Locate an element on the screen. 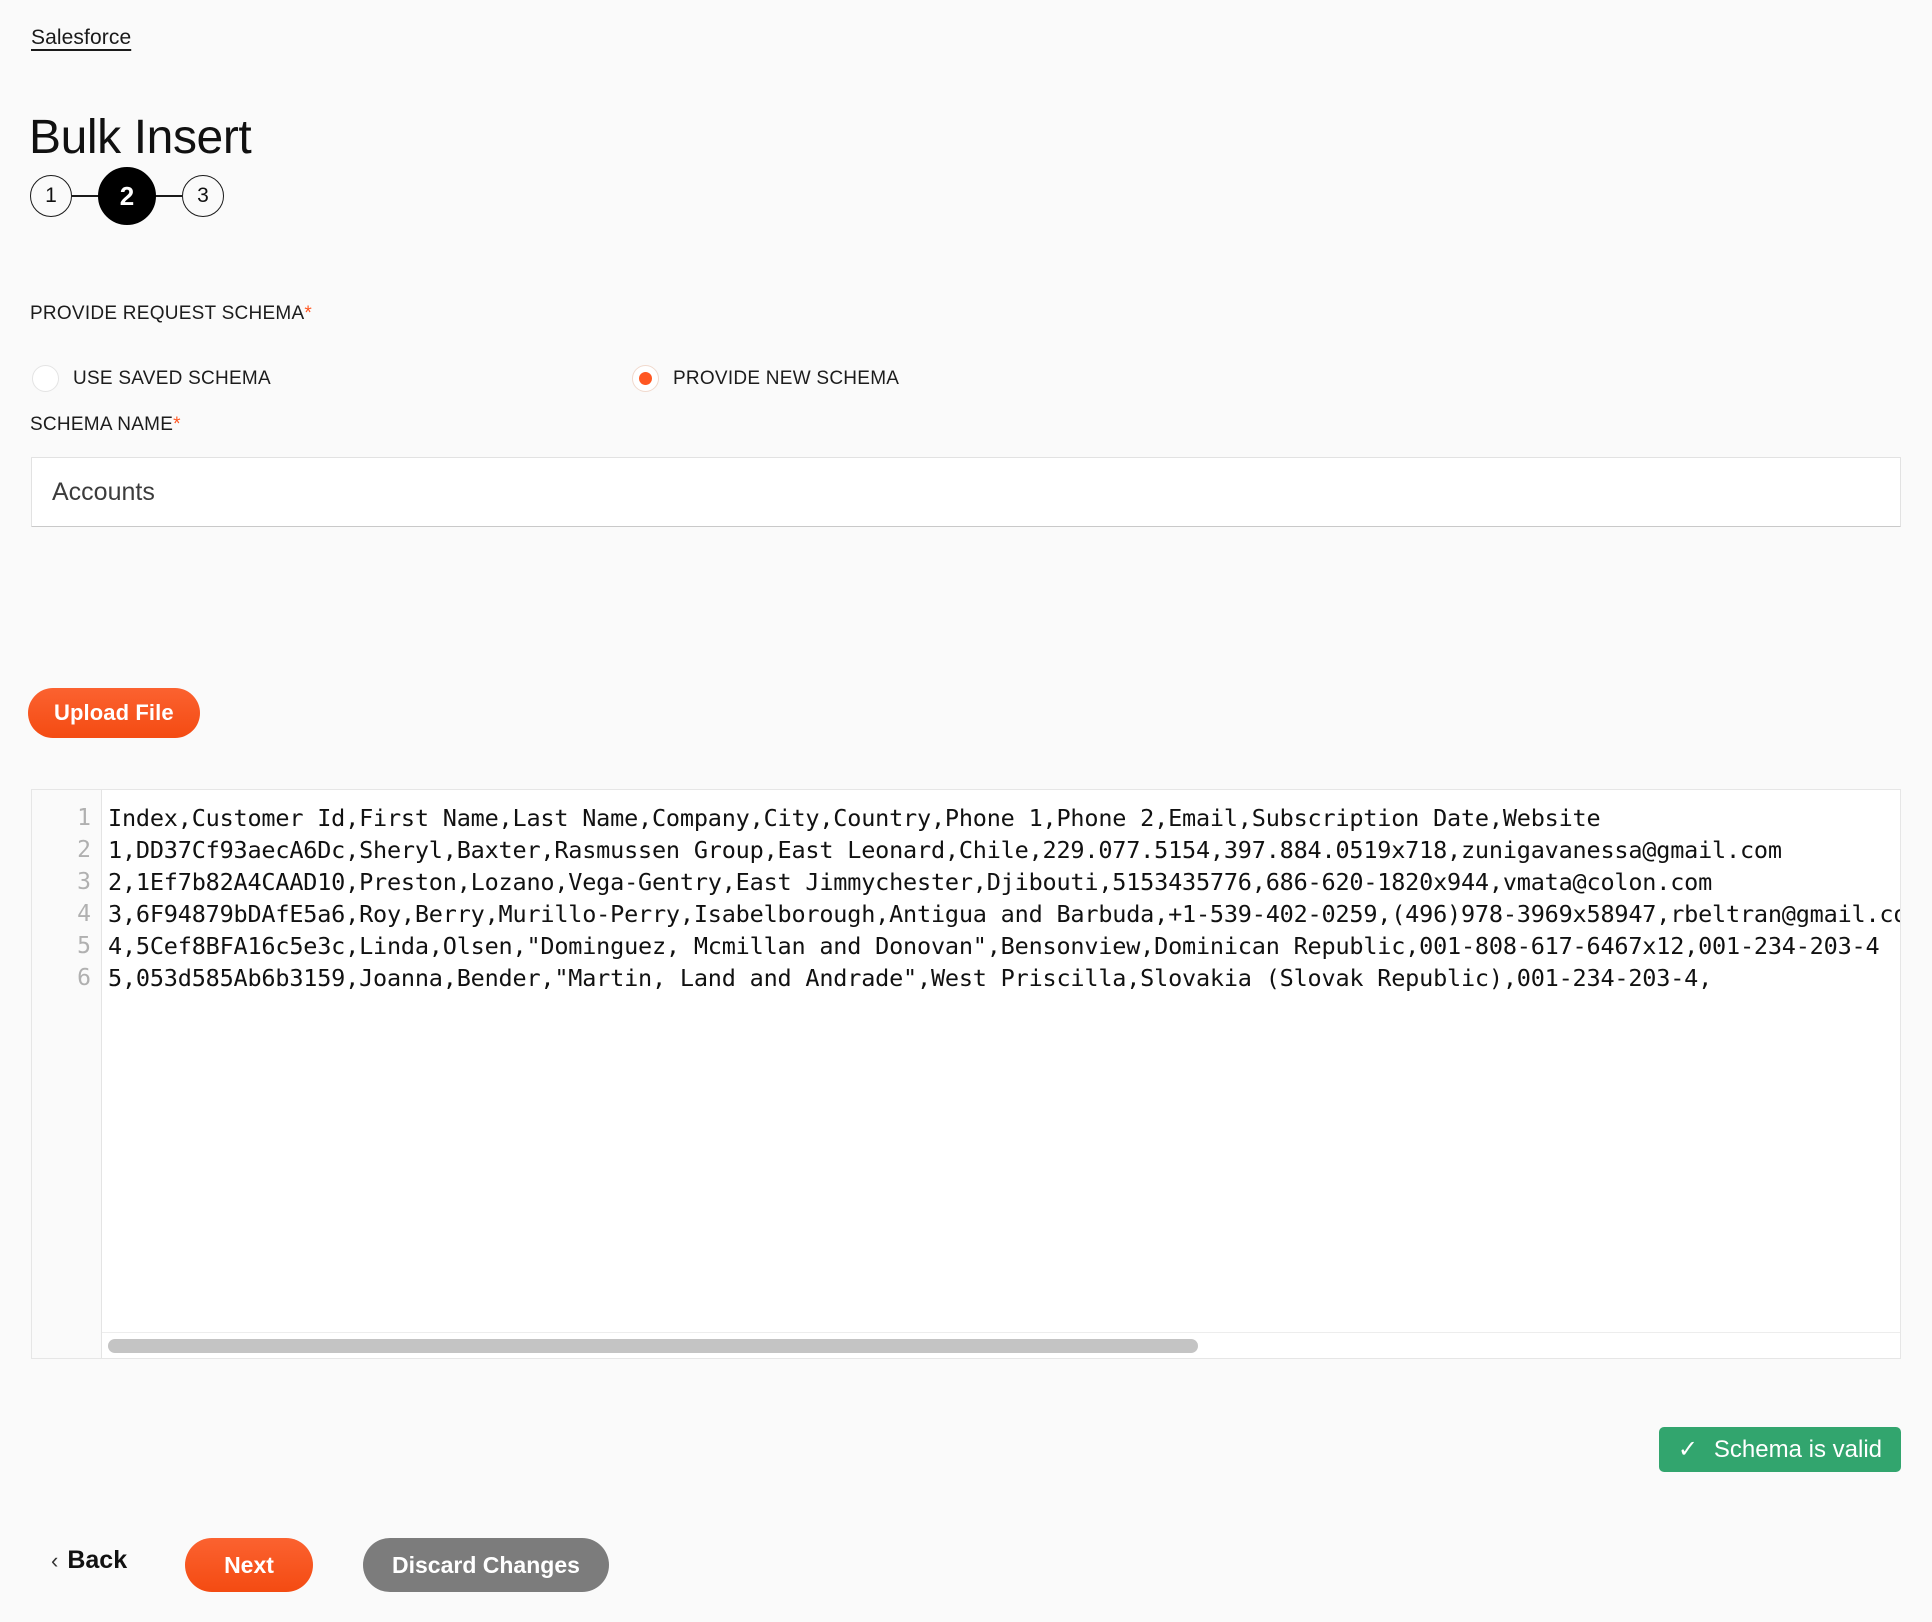 This screenshot has height=1622, width=1932. step-3: 3 is located at coordinates (203, 196).